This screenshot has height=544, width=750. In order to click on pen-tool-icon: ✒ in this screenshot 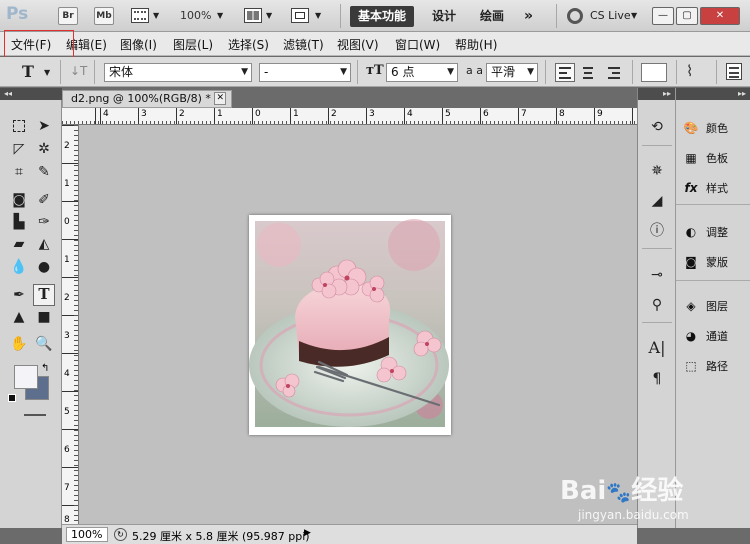, I will do `click(19, 295)`.